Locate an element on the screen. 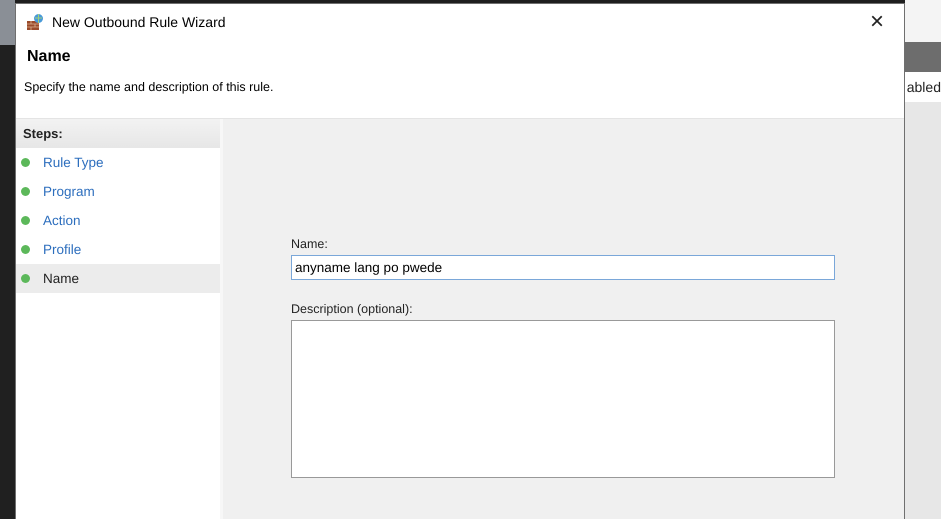 The width and height of the screenshot is (941, 519). step-link: Name is located at coordinates (61, 278).